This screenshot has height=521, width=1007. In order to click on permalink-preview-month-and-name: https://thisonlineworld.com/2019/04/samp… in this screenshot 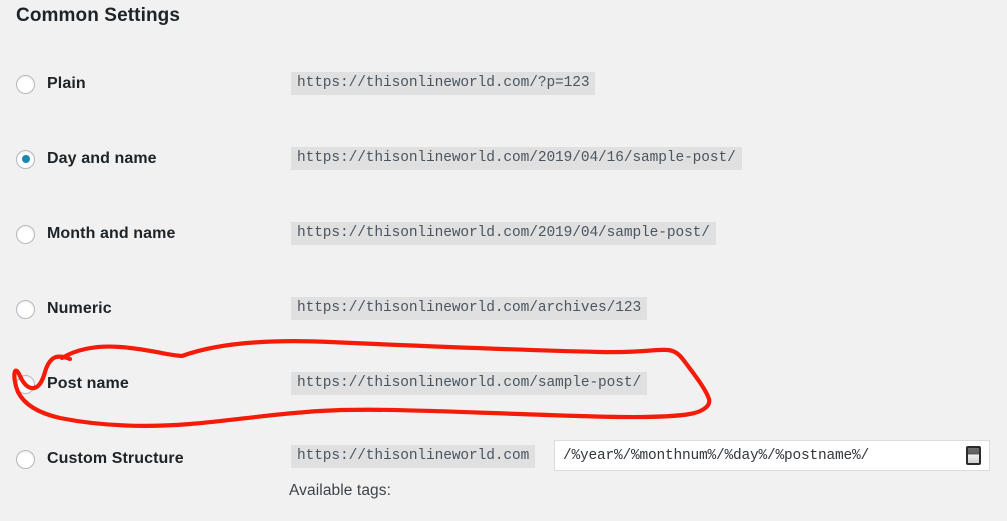, I will do `click(503, 233)`.